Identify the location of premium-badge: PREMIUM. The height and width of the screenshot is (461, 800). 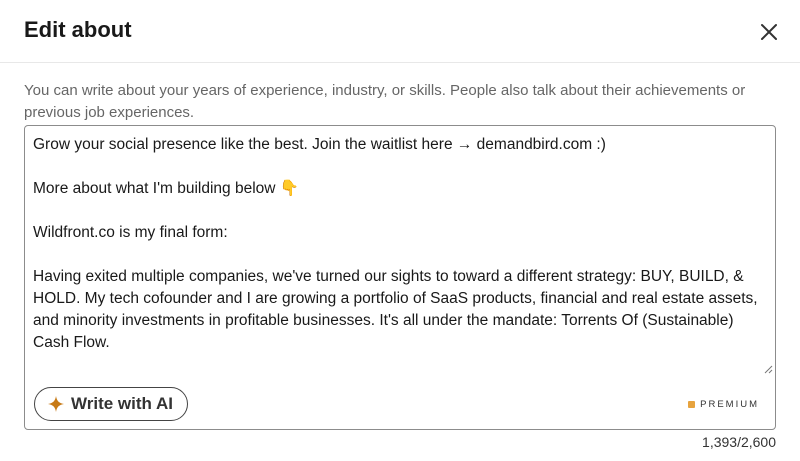
(723, 404).